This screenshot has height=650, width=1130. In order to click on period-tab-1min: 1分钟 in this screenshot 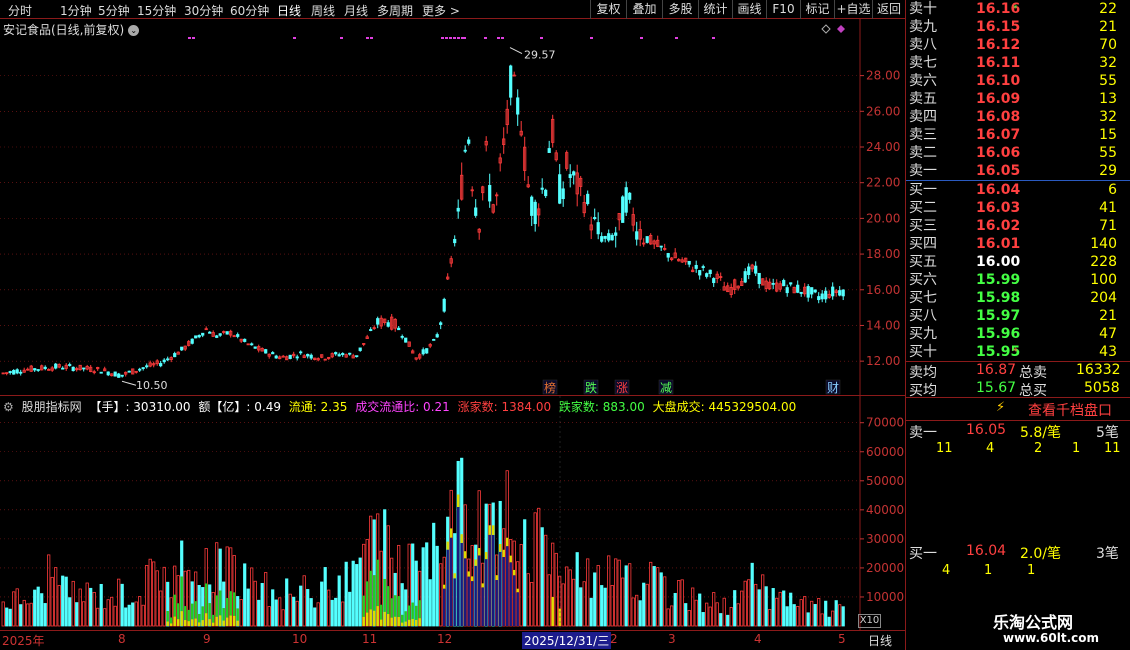, I will do `click(76, 10)`.